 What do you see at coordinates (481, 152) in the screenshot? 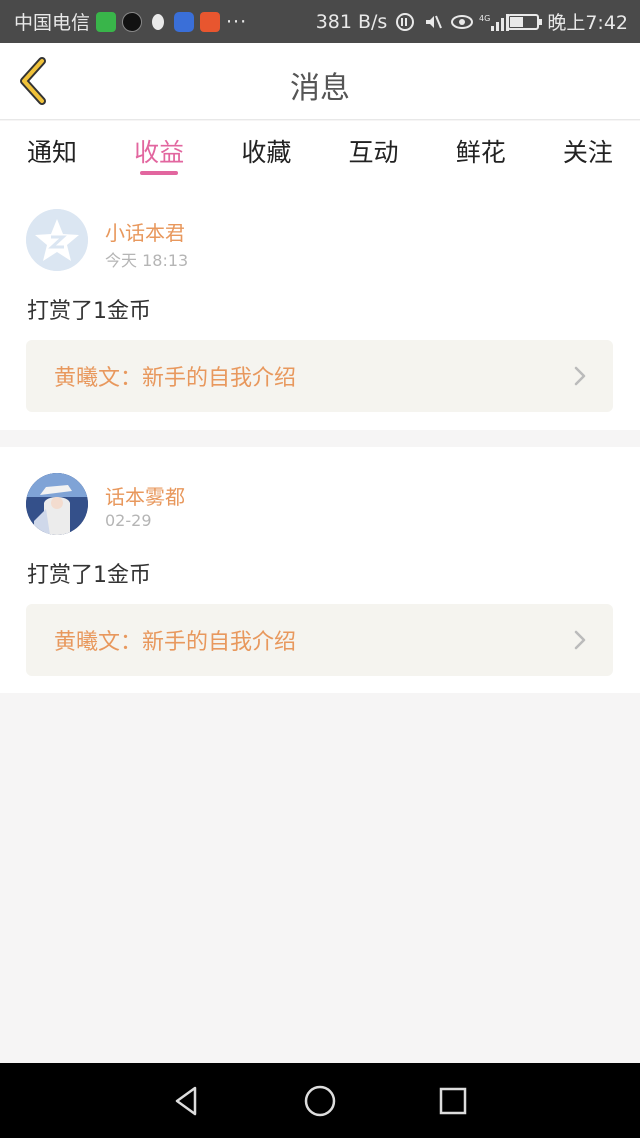
I see `tab-flowers: 鲜花` at bounding box center [481, 152].